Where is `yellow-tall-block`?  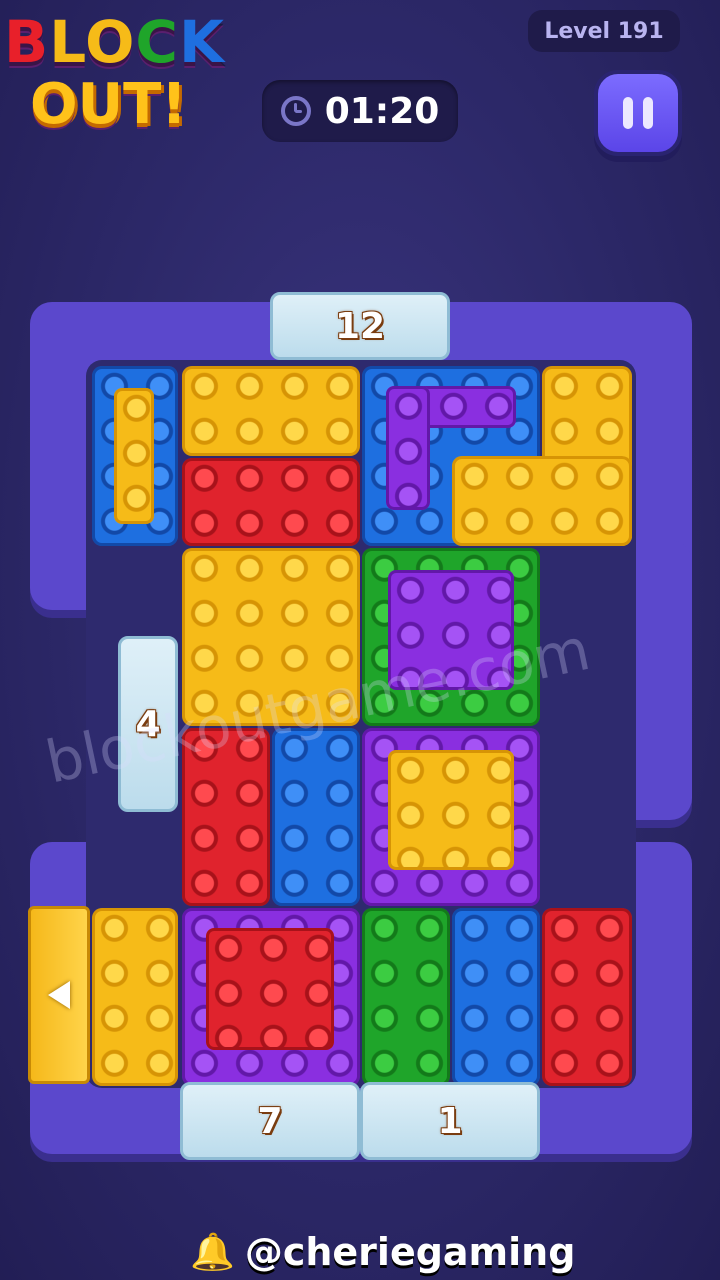 yellow-tall-block is located at coordinates (135, 997).